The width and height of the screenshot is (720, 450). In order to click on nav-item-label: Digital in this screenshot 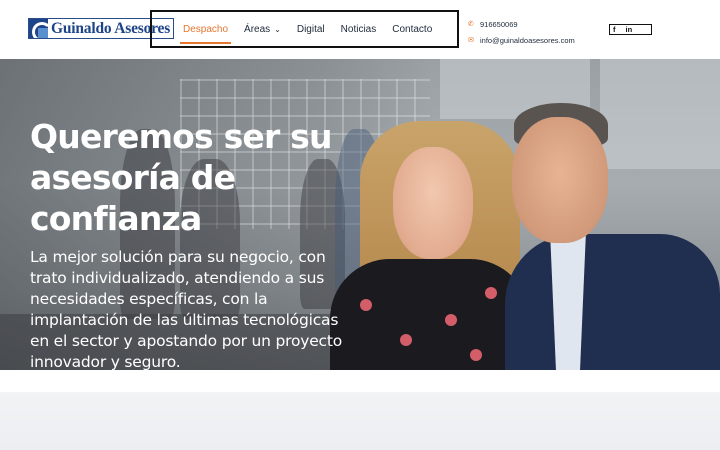, I will do `click(310, 29)`.